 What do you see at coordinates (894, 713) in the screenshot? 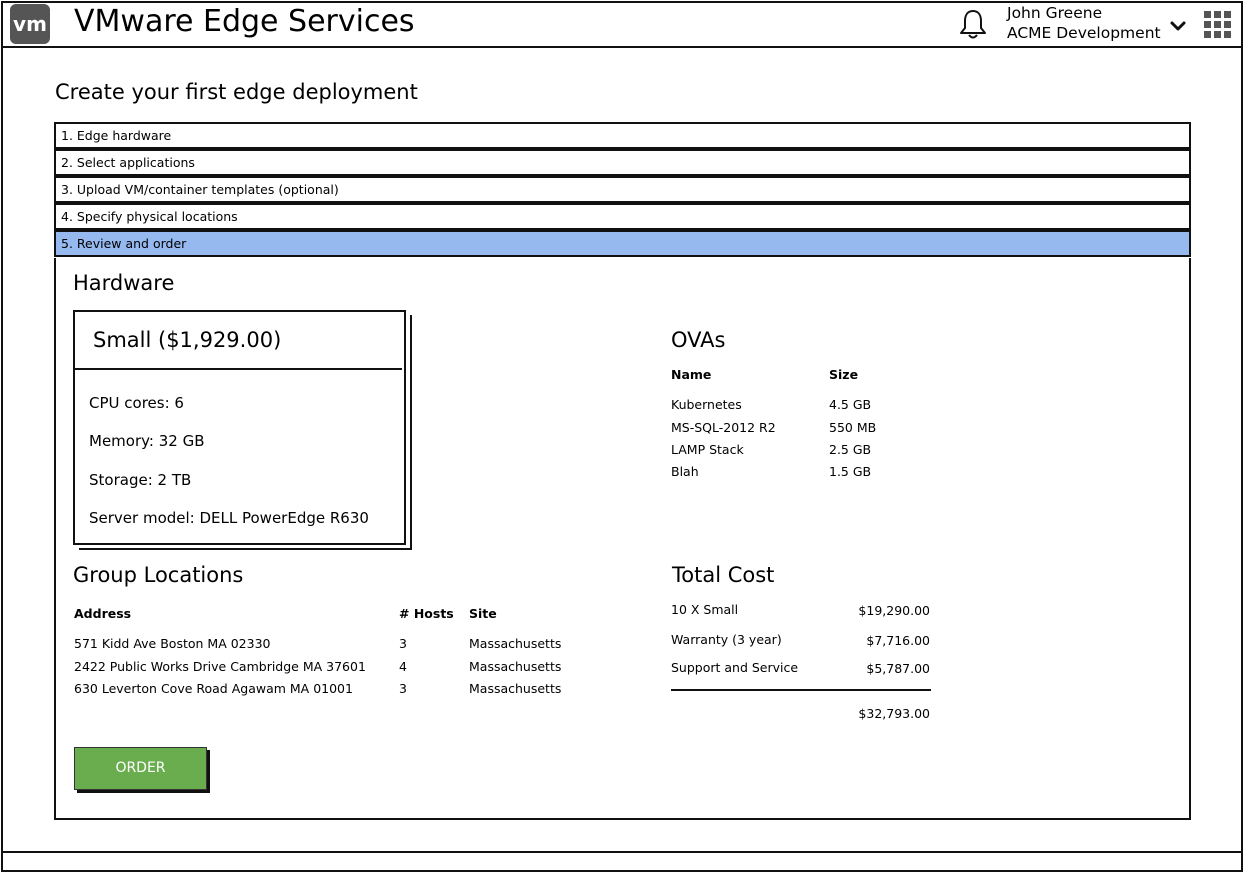
I see `cost-total: $32,793.00` at bounding box center [894, 713].